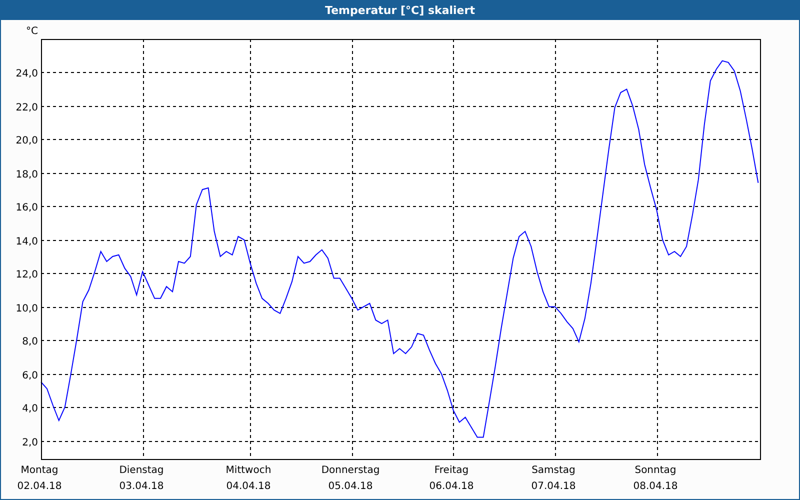 The height and width of the screenshot is (500, 800). I want to click on y-axis-label: 10,0, so click(27, 309).